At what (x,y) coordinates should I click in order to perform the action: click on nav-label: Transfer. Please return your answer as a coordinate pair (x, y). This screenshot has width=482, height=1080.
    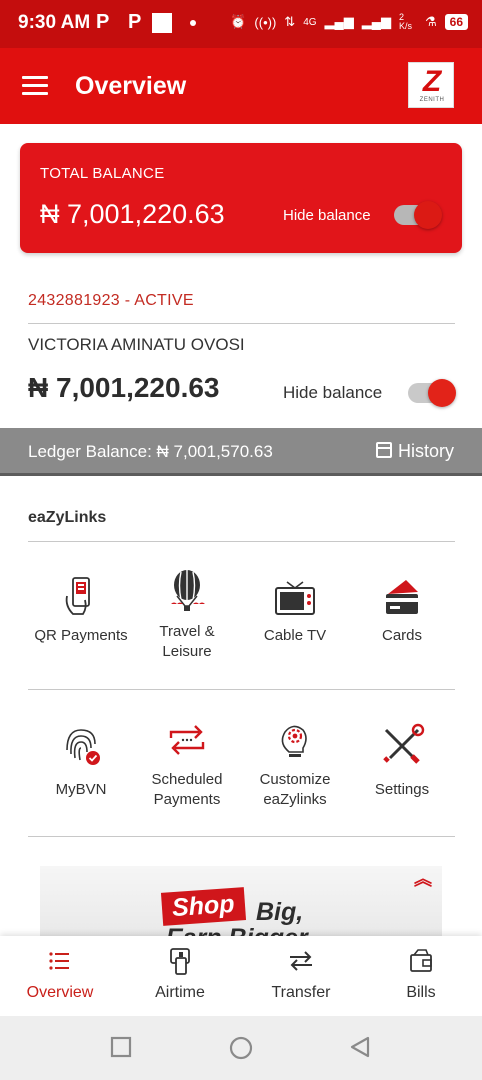
    Looking at the image, I should click on (301, 992).